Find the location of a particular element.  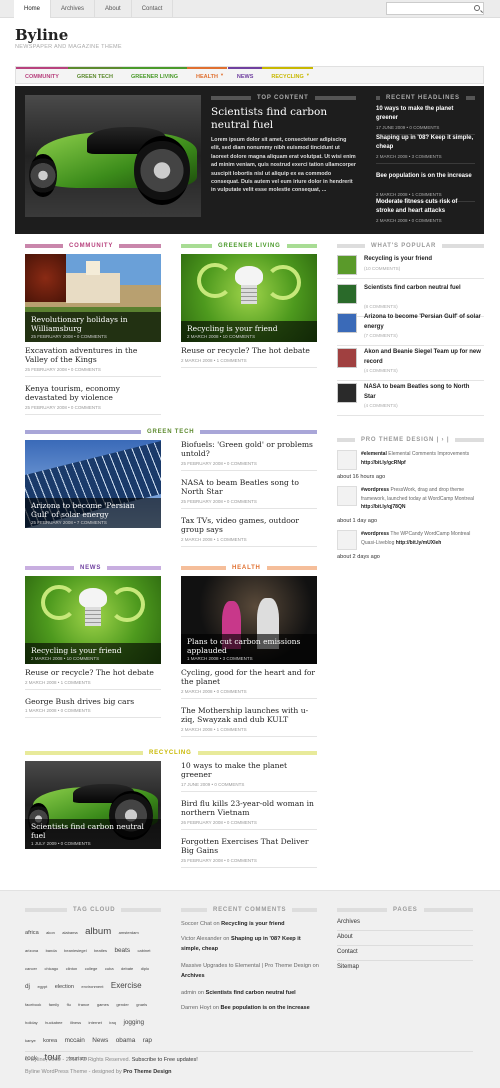

tag-link: arizona is located at coordinates (31, 950).